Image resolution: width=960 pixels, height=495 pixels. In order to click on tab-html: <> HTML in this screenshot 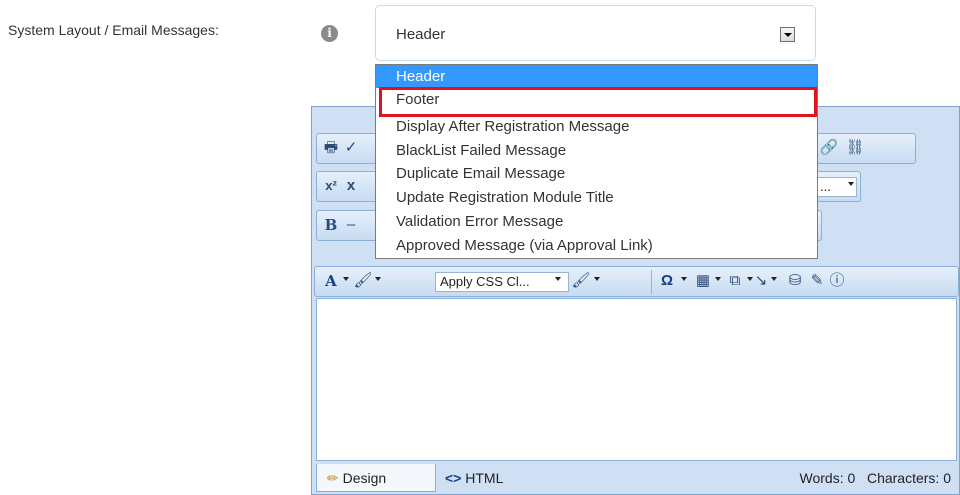, I will do `click(500, 478)`.